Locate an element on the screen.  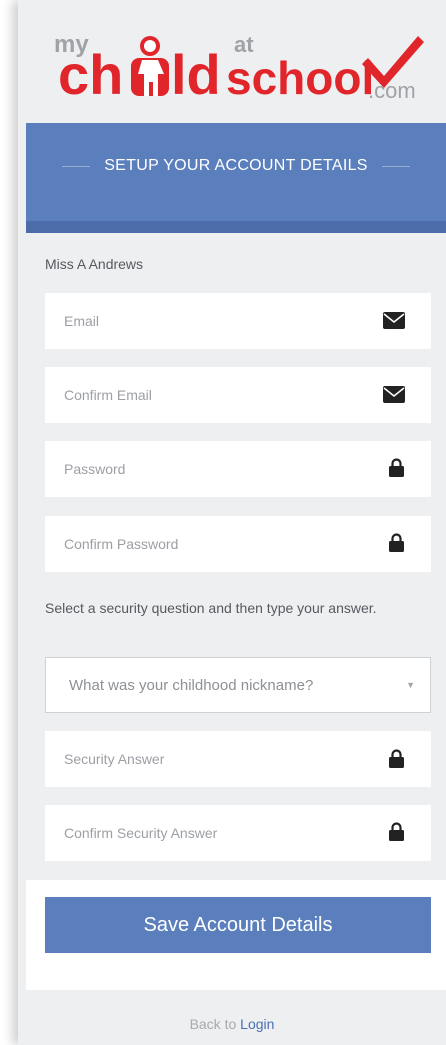
save-account-details-button: Save Account Details is located at coordinates (238, 925).